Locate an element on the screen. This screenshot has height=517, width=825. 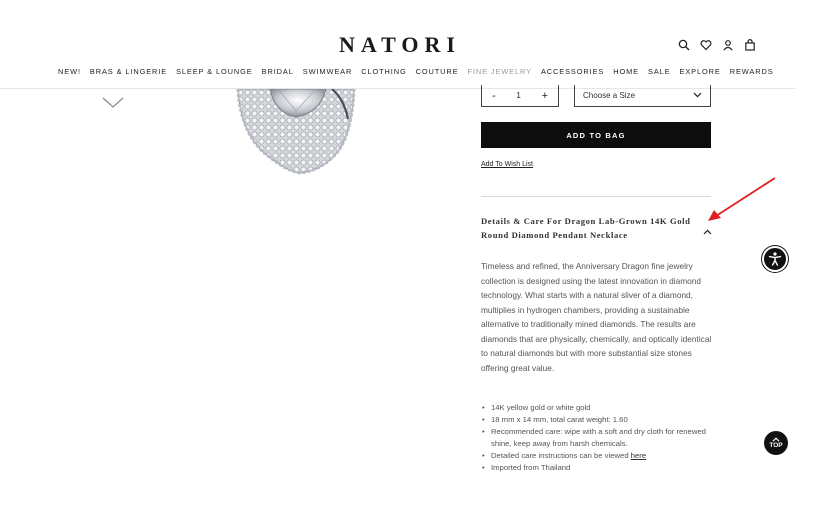
product-image is located at coordinates (295, 134).